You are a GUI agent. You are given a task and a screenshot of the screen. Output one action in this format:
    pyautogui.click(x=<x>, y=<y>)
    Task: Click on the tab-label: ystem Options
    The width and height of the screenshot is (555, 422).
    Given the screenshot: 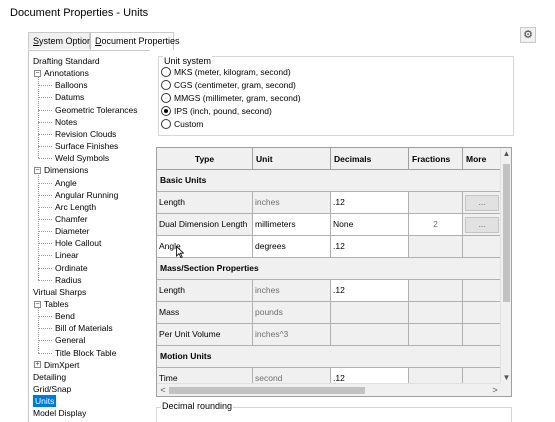 What is the action you would take?
    pyautogui.click(x=68, y=41)
    